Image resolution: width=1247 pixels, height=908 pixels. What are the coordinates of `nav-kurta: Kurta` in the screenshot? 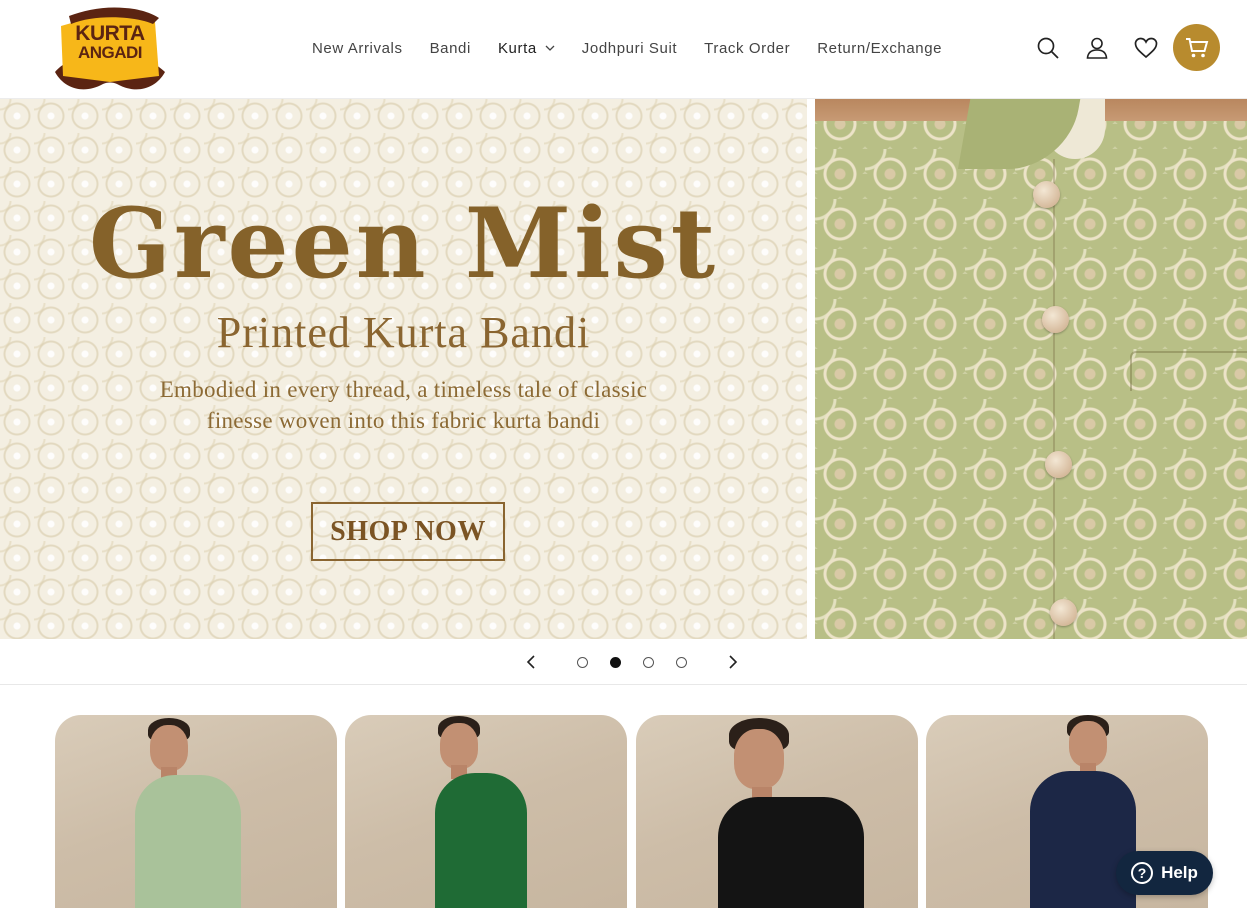 It's located at (526, 48).